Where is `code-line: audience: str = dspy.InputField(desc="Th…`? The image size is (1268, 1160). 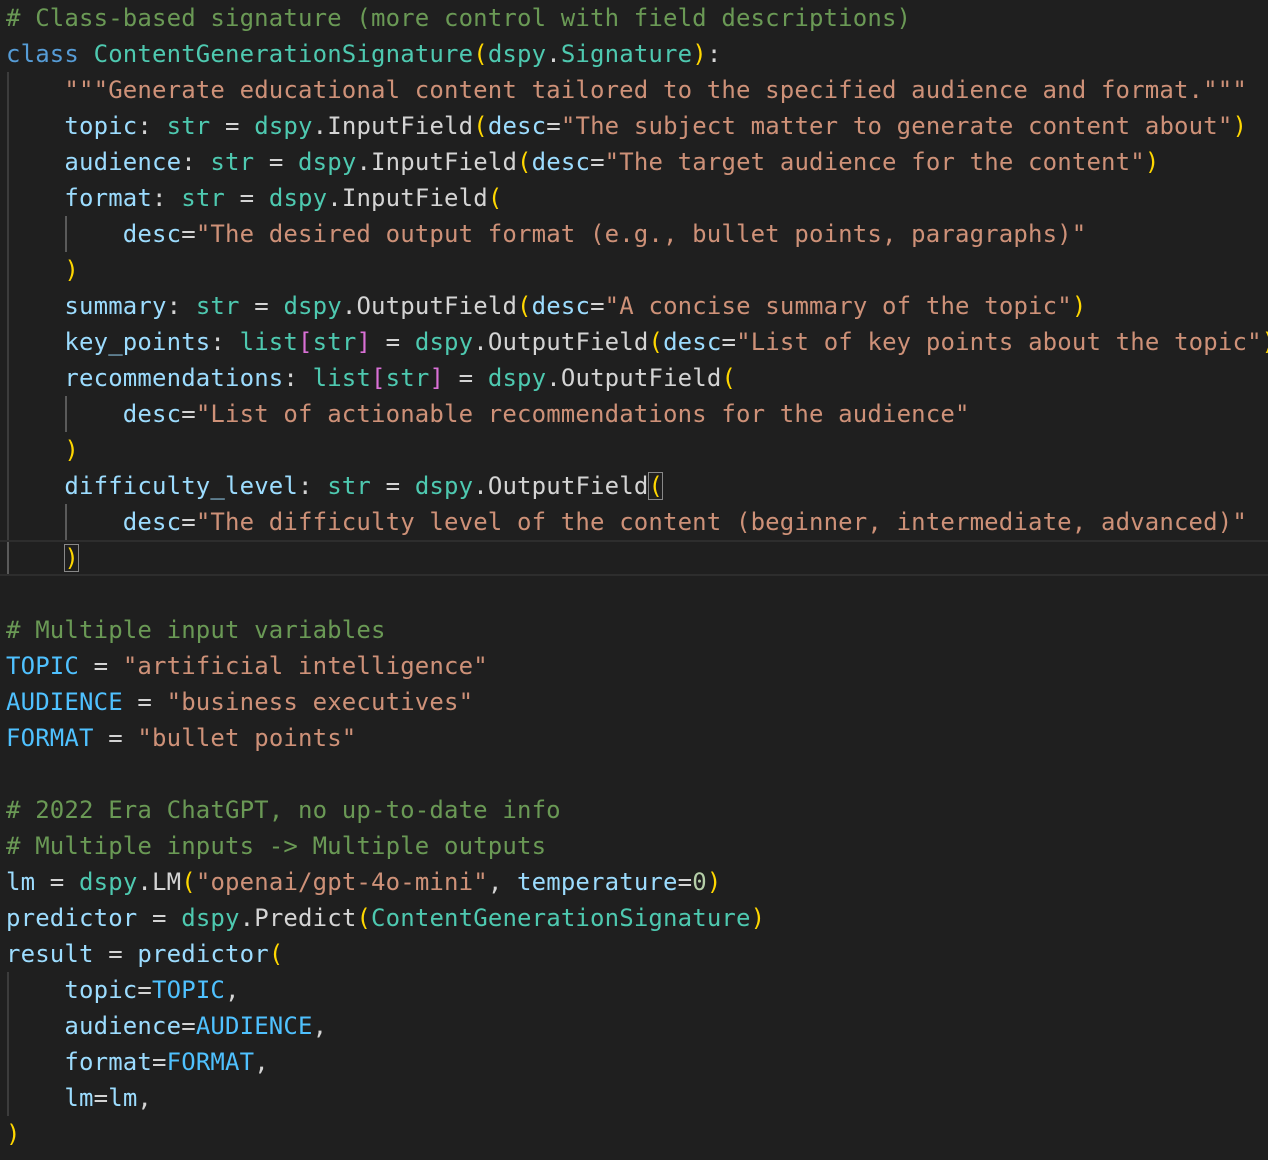
code-line: audience: str = dspy.InputField(desc="Th… is located at coordinates (634, 162).